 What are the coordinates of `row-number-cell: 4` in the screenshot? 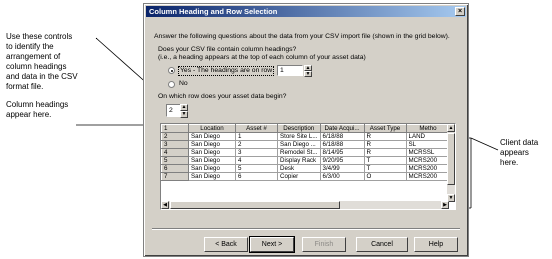 It's located at (175, 152).